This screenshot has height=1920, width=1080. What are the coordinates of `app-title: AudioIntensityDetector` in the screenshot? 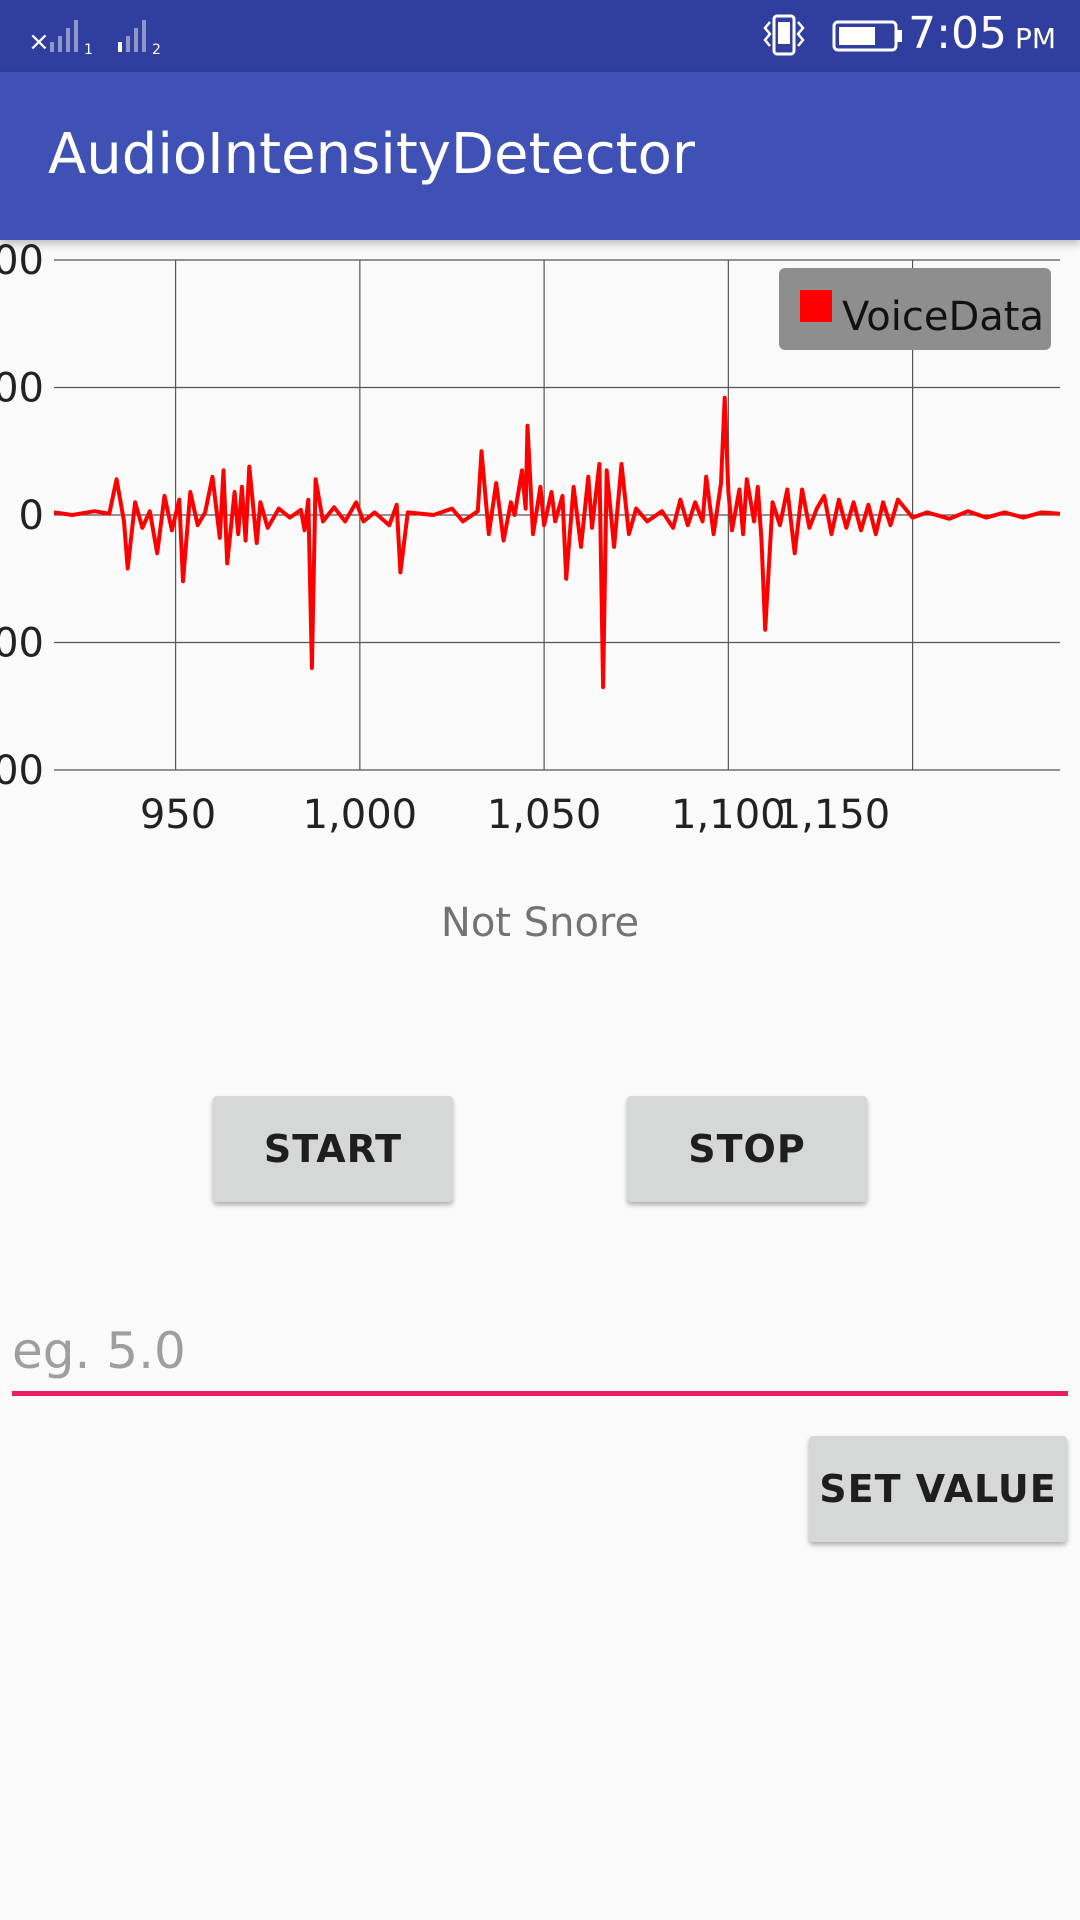 It's located at (371, 154).